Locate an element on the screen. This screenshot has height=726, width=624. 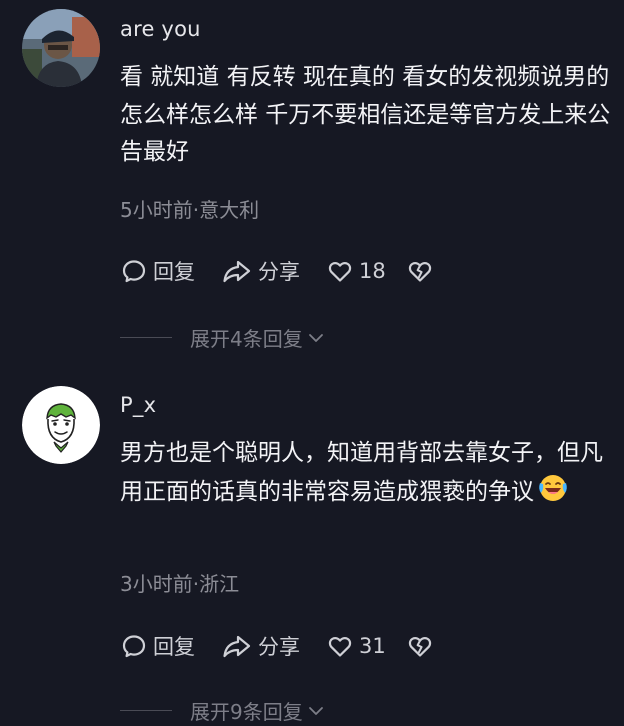
like-button: 18 is located at coordinates (356, 271).